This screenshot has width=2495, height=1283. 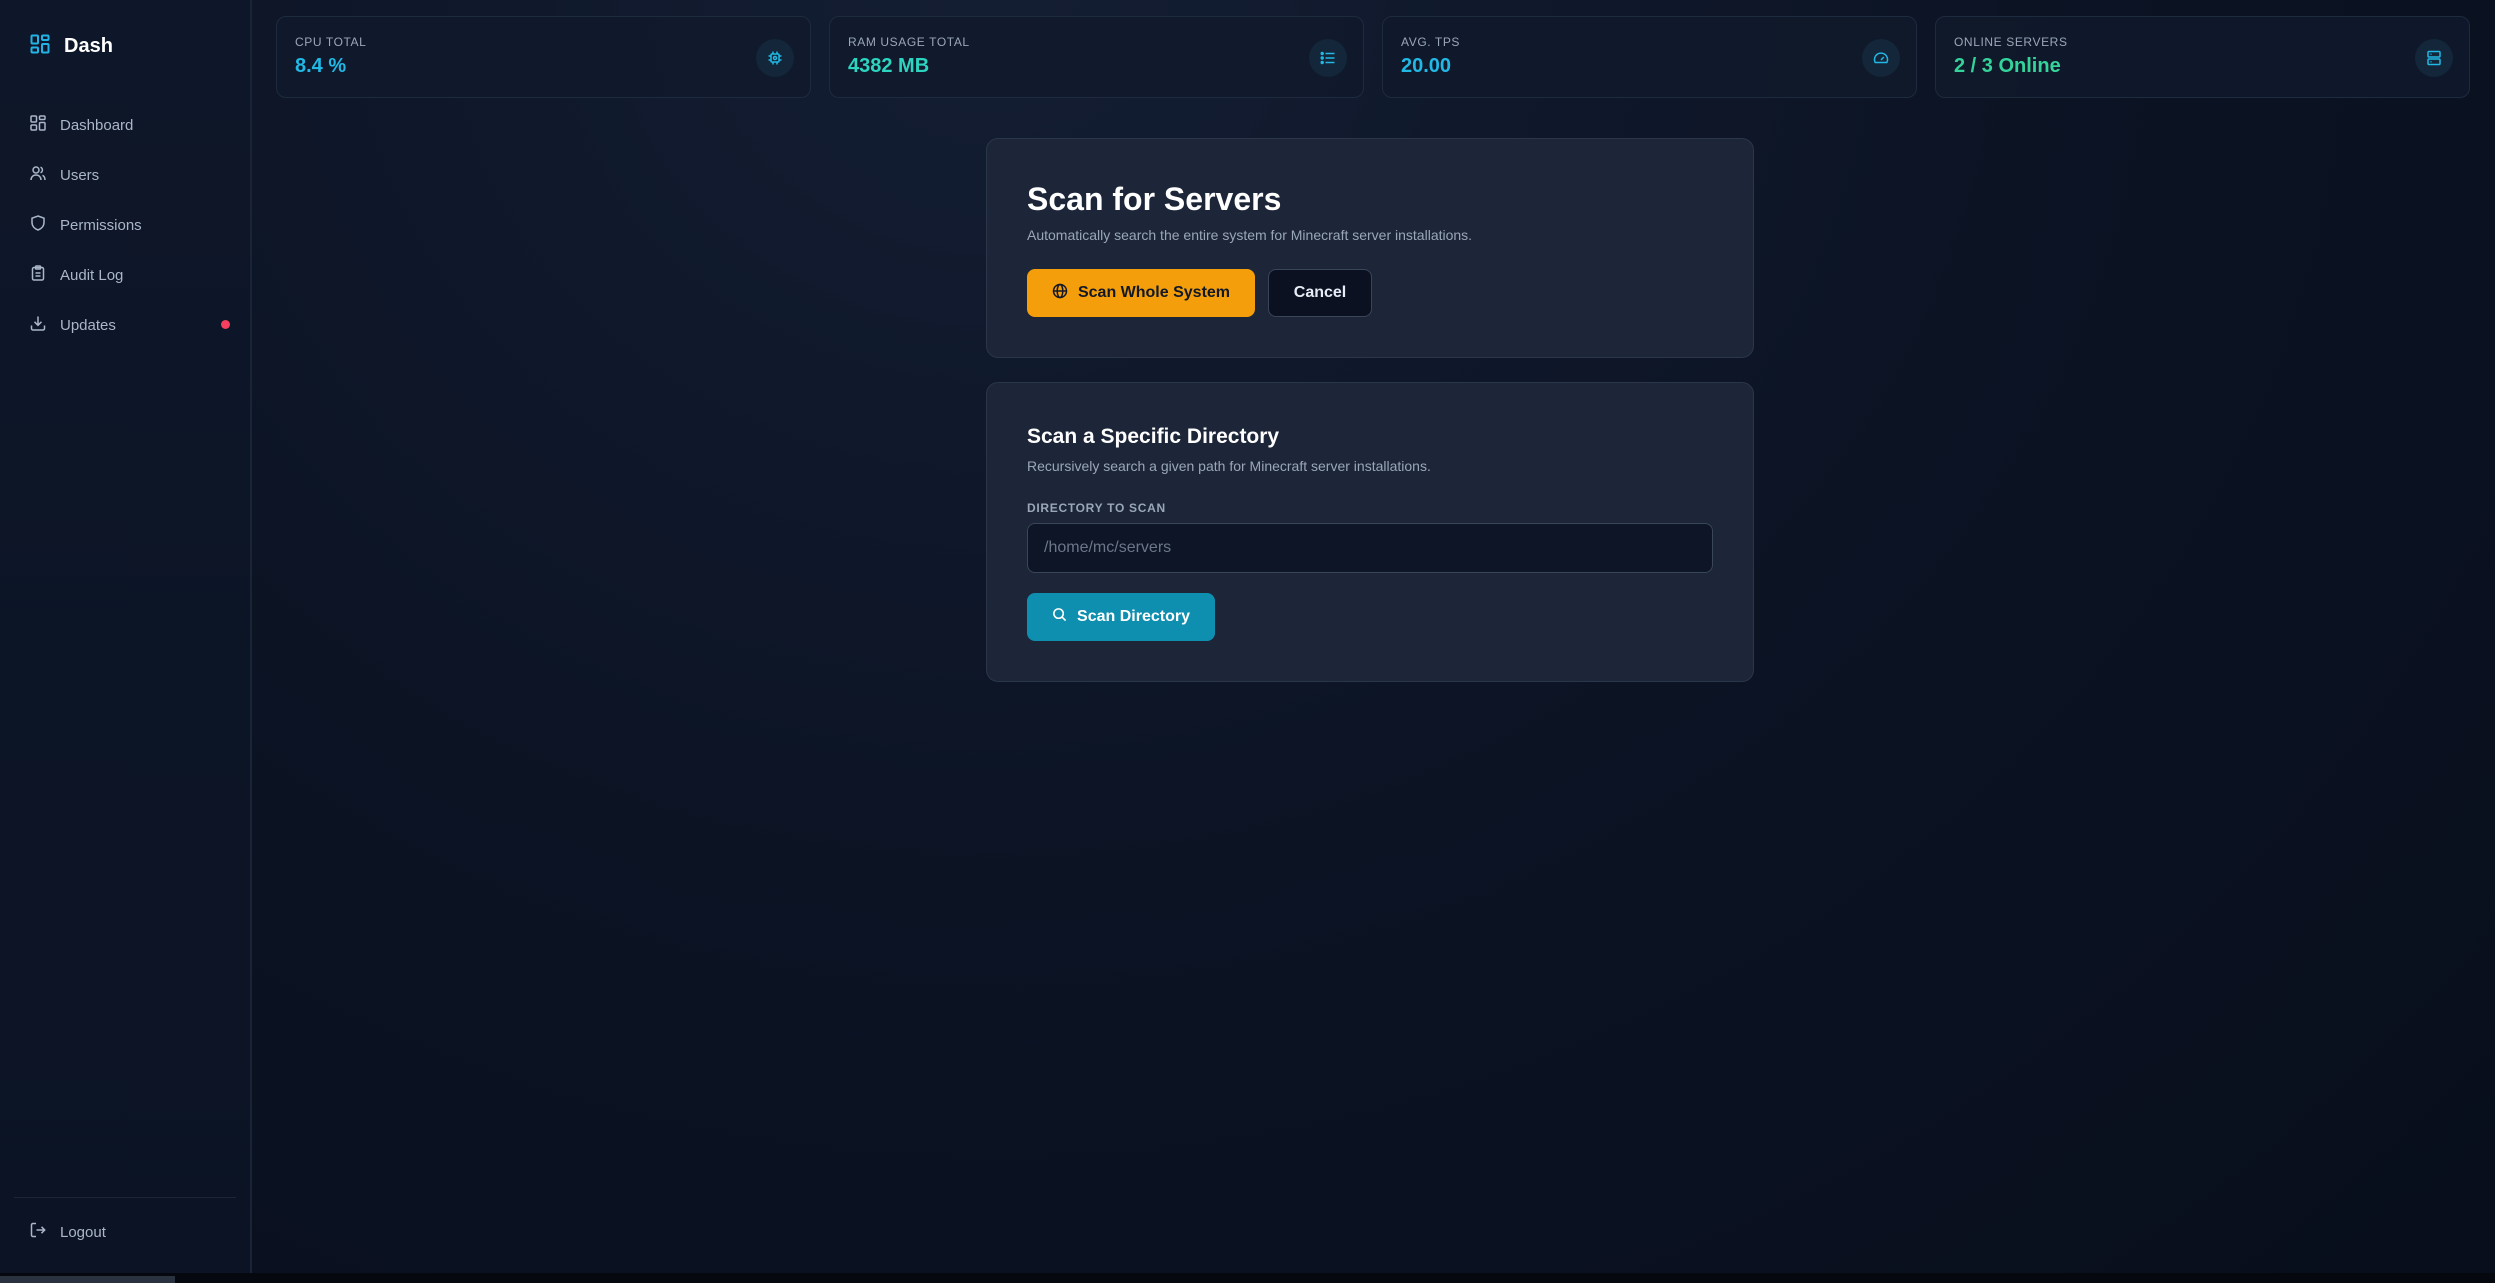 What do you see at coordinates (40, 46) in the screenshot?
I see `grid-icon` at bounding box center [40, 46].